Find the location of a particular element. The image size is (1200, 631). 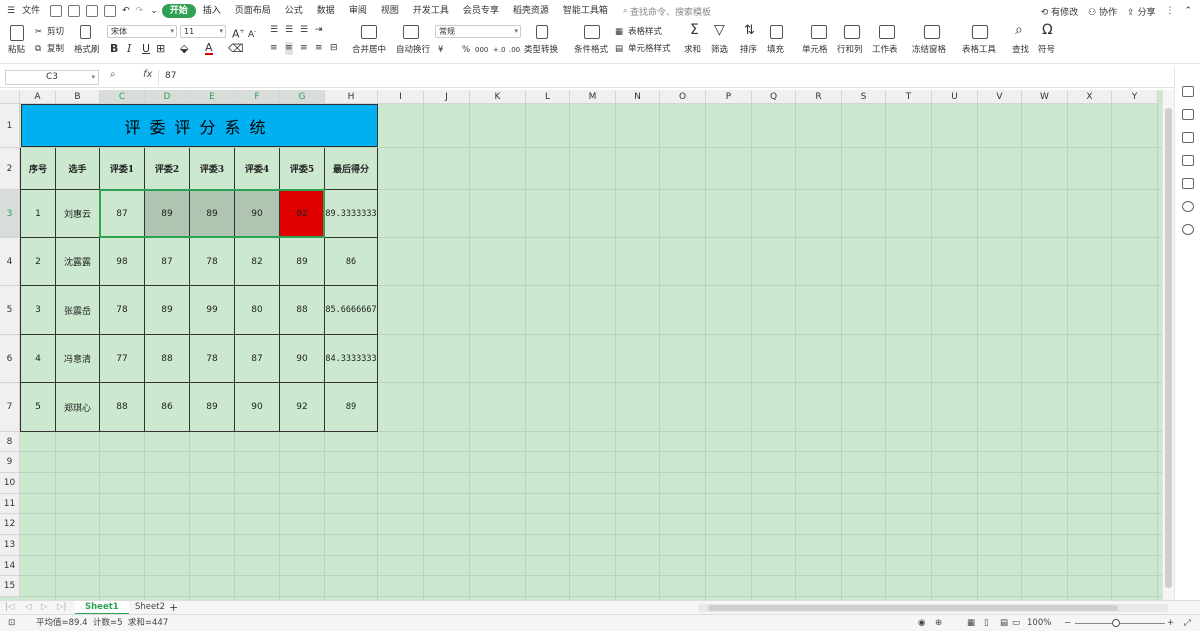

column-header-p: P is located at coordinates (729, 97).